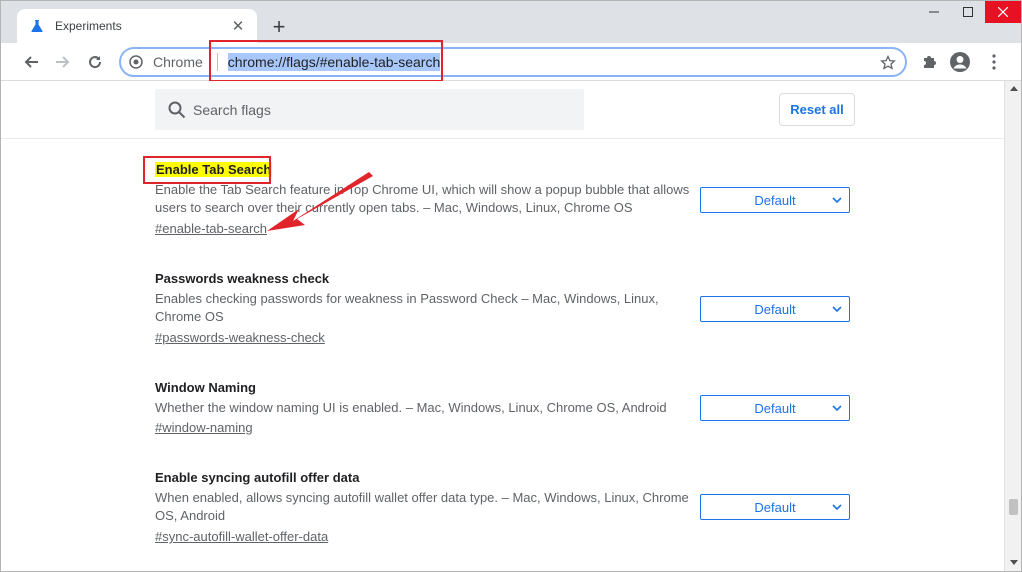 The height and width of the screenshot is (572, 1022). I want to click on forward-arrow-icon, so click(63, 62).